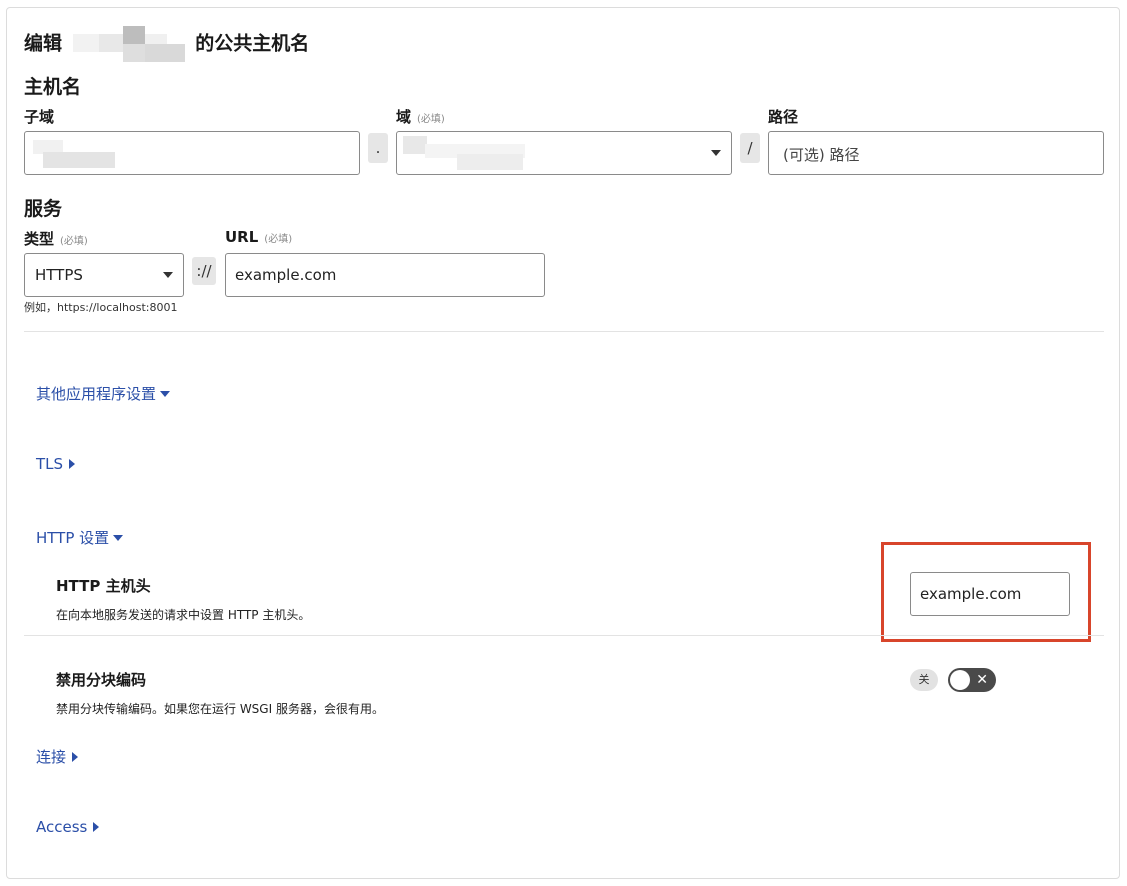 This screenshot has height=886, width=1127. What do you see at coordinates (252, 43) in the screenshot?
I see `page-title-suffix: 的公共主机名` at bounding box center [252, 43].